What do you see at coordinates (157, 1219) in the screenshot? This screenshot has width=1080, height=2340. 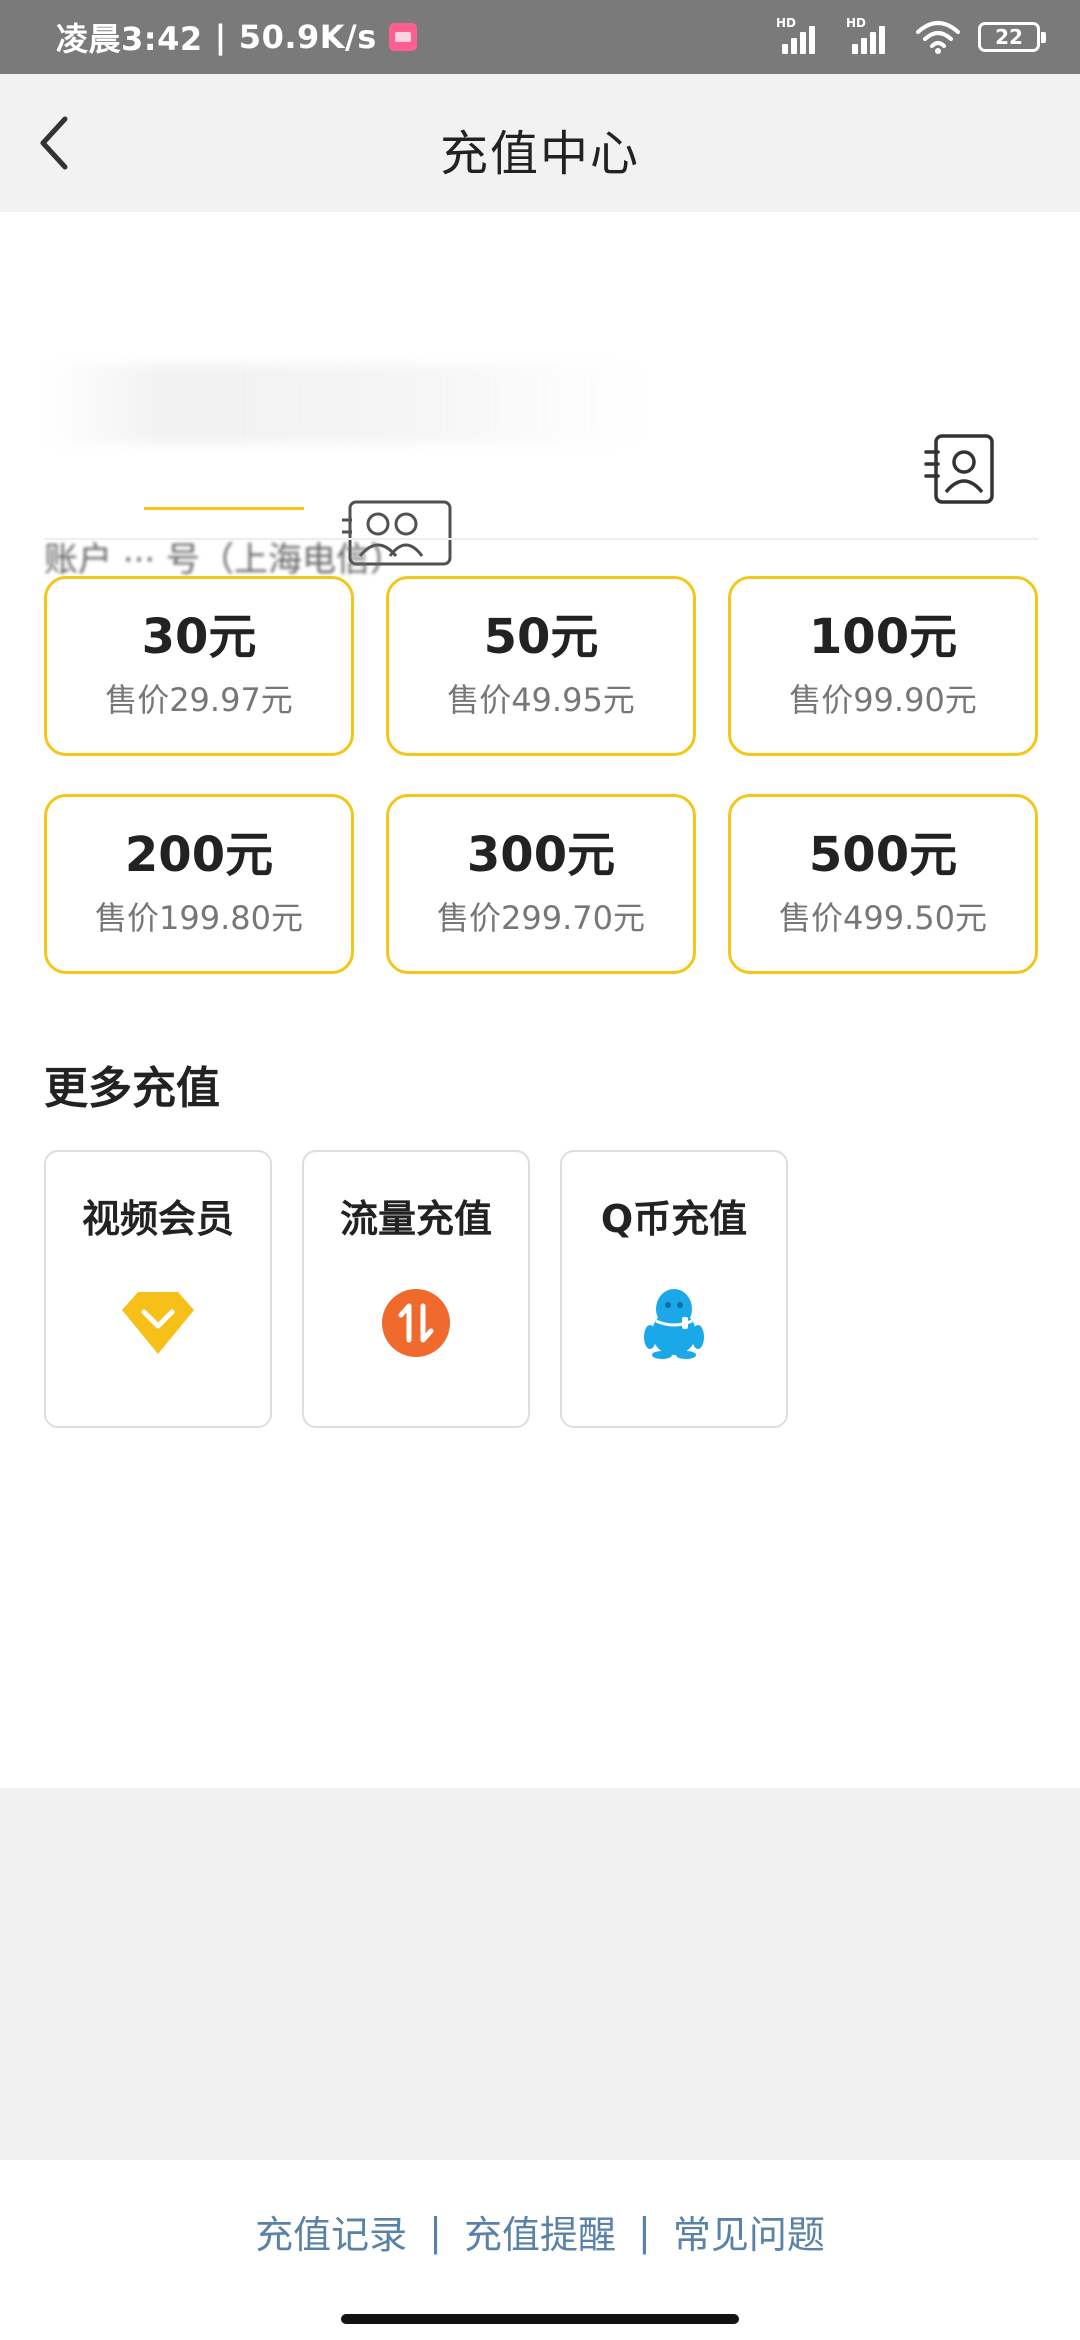 I see `more-item-label: 视频会员` at bounding box center [157, 1219].